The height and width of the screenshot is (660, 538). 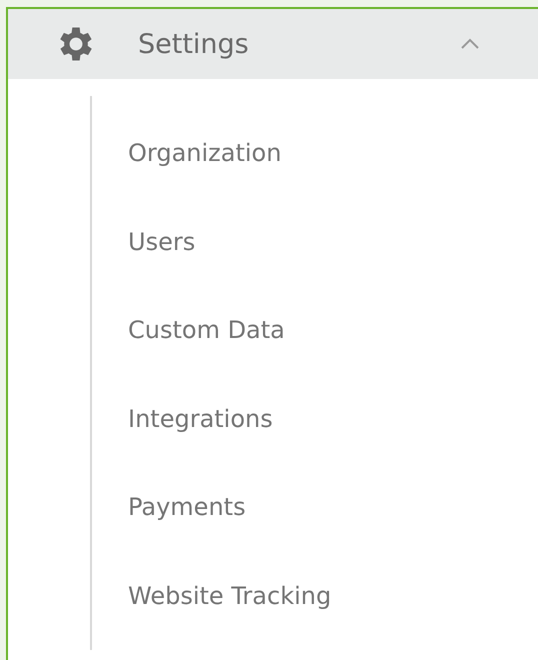 I want to click on menu-item: Integrations, so click(x=200, y=418).